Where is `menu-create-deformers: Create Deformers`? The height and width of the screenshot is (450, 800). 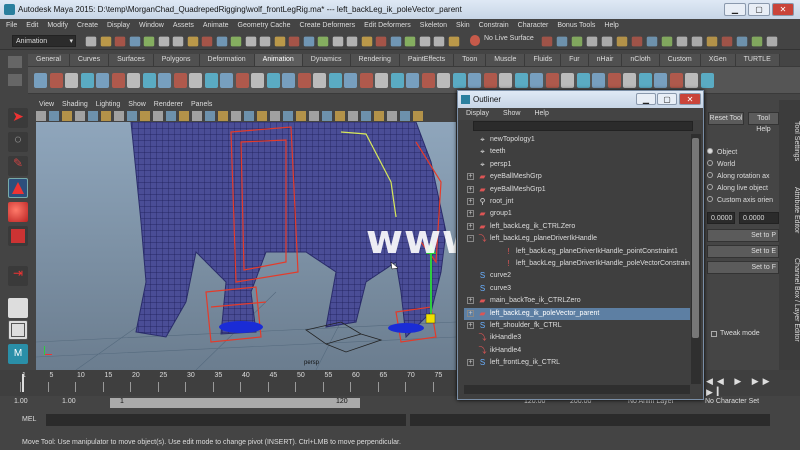
menu-create-deformers: Create Deformers is located at coordinates (327, 25).